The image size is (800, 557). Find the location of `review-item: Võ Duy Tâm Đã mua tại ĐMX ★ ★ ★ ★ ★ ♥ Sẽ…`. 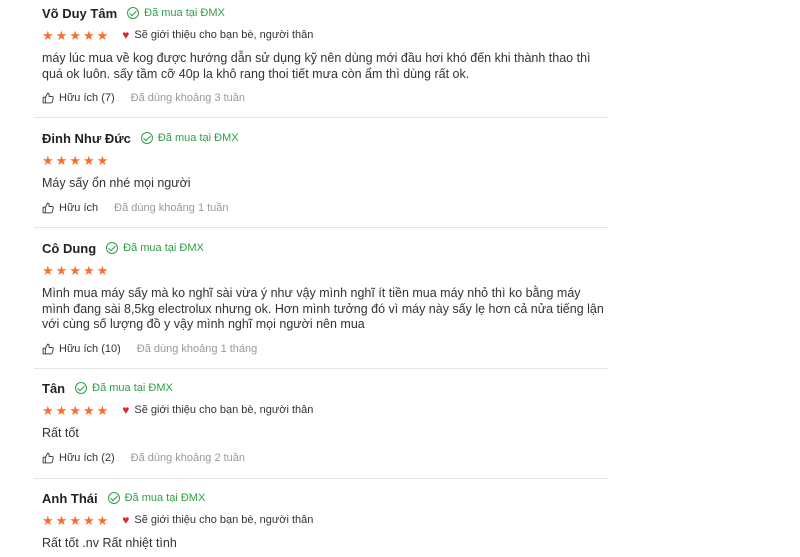

review-item: Võ Duy Tâm Đã mua tại ĐMX ★ ★ ★ ★ ★ ♥ Sẽ… is located at coordinates (325, 54).